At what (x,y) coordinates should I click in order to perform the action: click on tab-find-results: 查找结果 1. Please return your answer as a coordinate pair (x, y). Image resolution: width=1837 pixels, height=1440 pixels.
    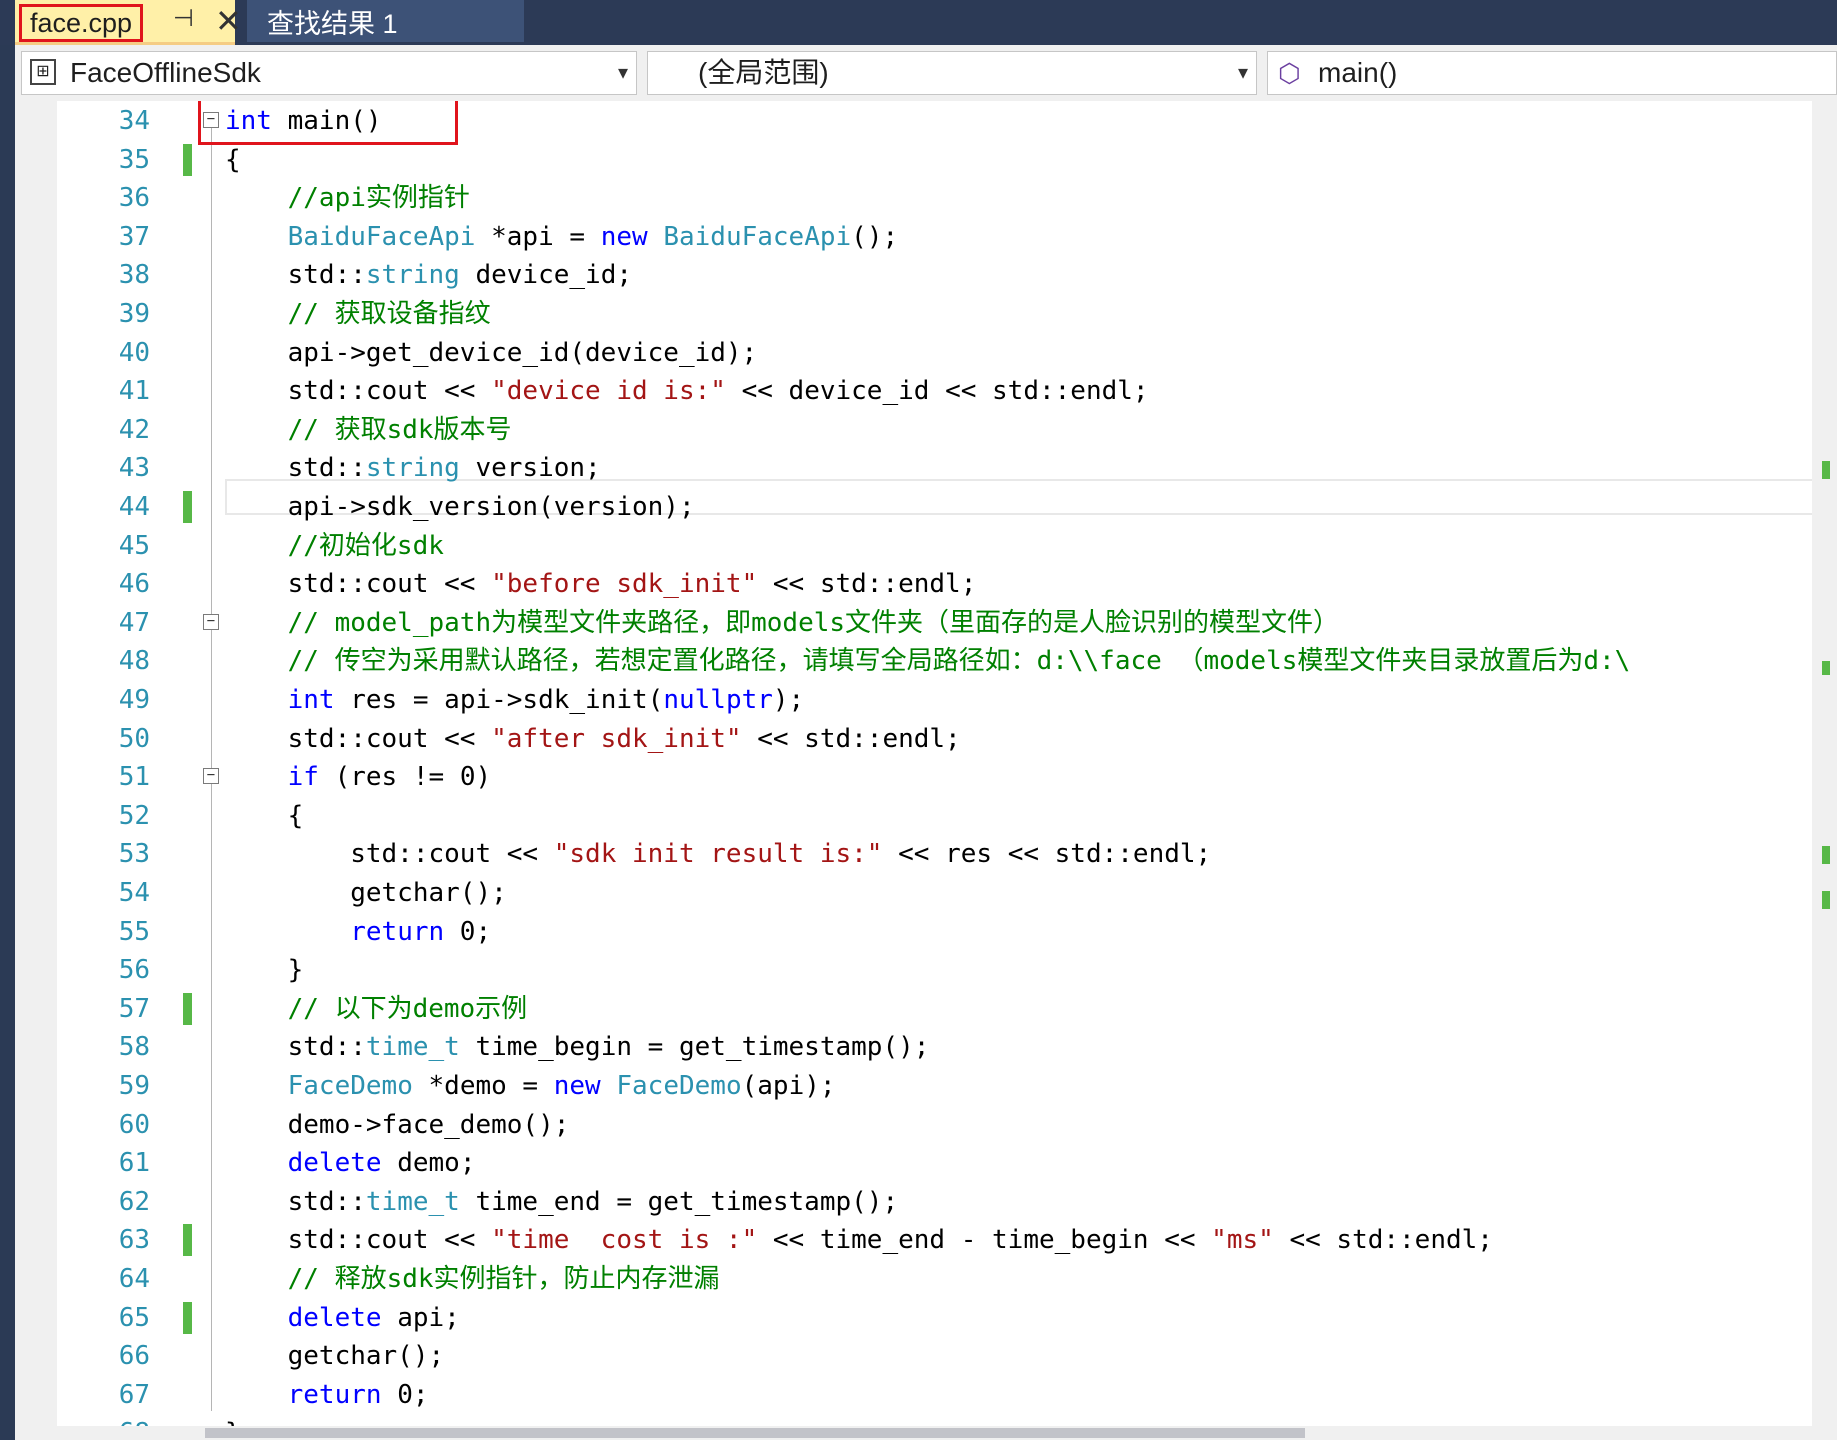
    Looking at the image, I should click on (385, 21).